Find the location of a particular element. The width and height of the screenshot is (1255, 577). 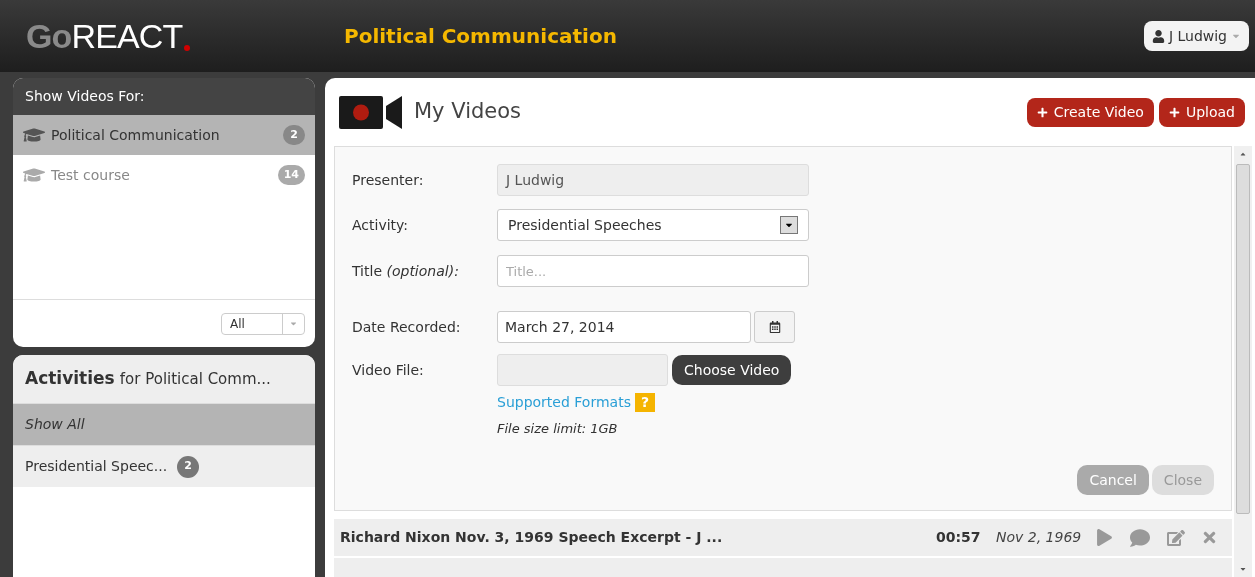

field-label: Presenter: is located at coordinates (388, 180).